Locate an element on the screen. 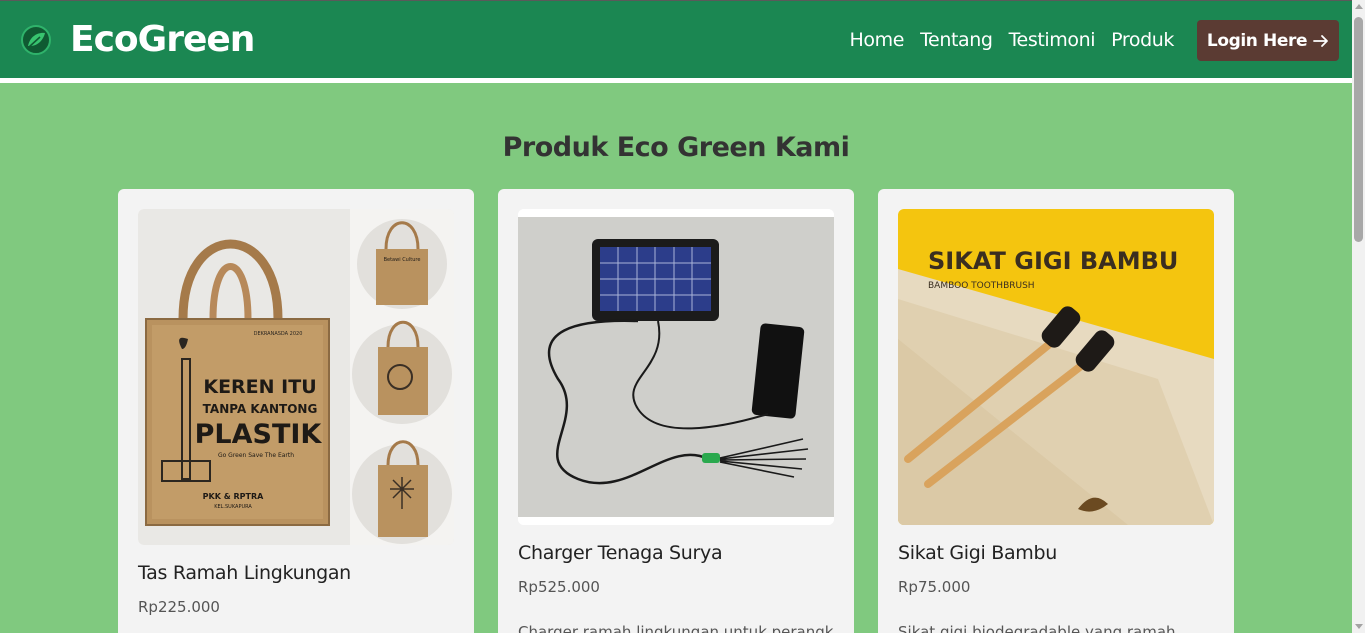 Image resolution: width=1365 pixels, height=633 pixels. product-name: Tas Ramah Lingkungan is located at coordinates (244, 573).